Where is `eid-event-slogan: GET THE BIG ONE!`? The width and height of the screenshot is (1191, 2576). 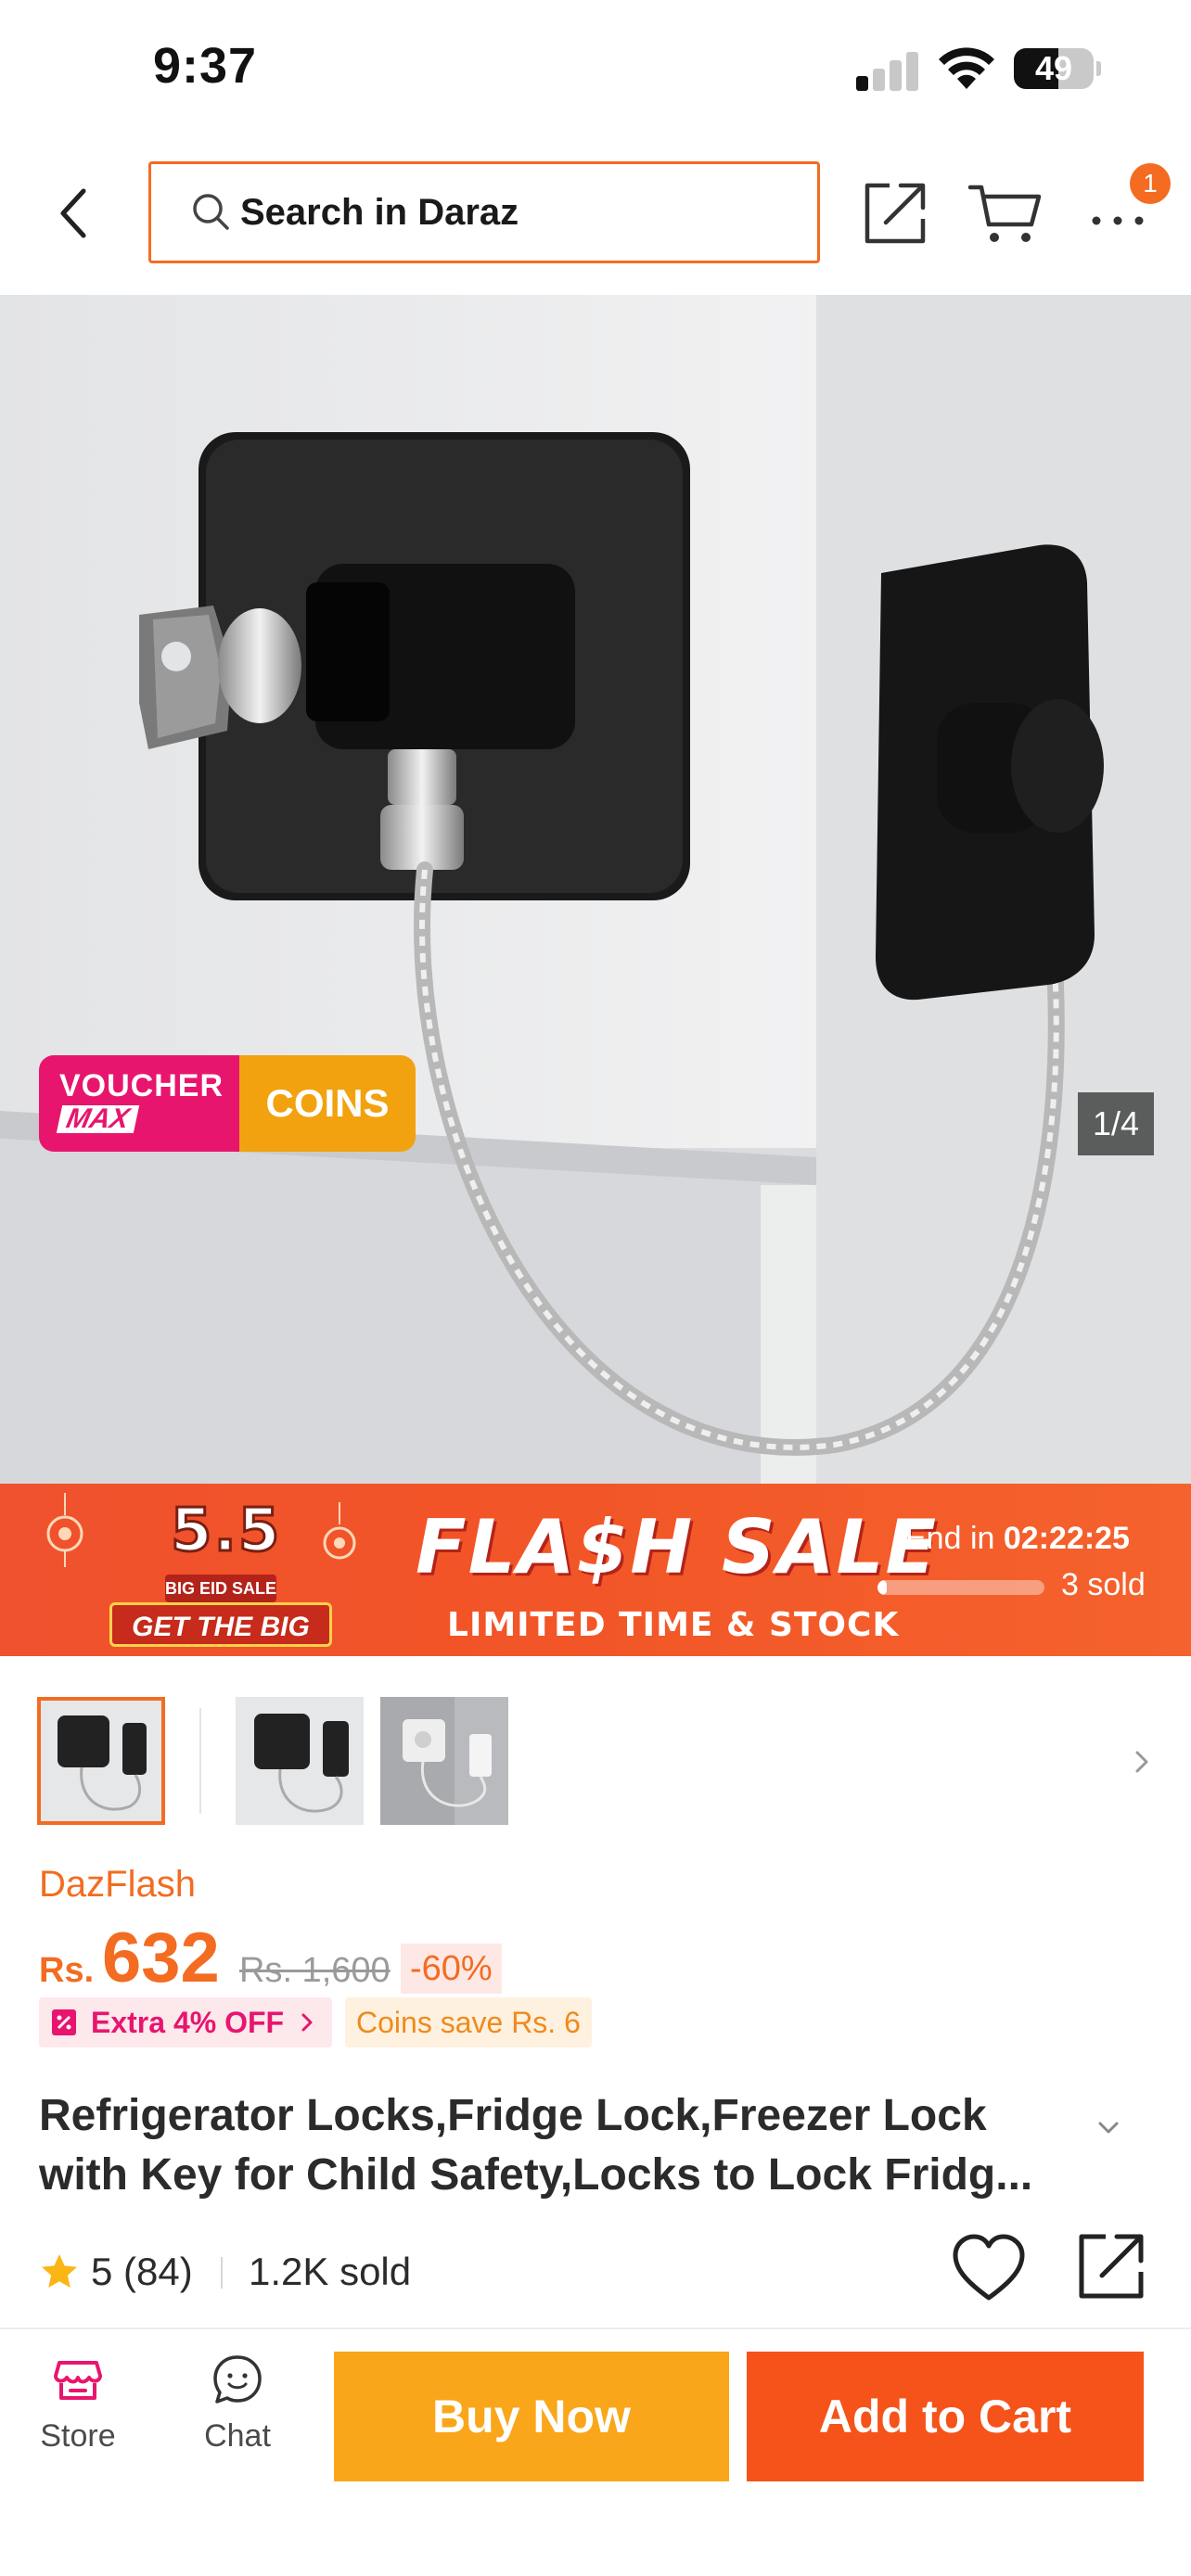 eid-event-slogan: GET THE BIG ONE! is located at coordinates (220, 1625).